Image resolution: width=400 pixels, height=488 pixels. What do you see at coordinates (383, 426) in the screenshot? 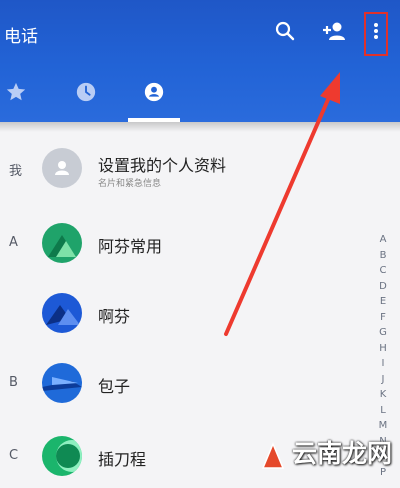
I see `alpha-letter: M` at bounding box center [383, 426].